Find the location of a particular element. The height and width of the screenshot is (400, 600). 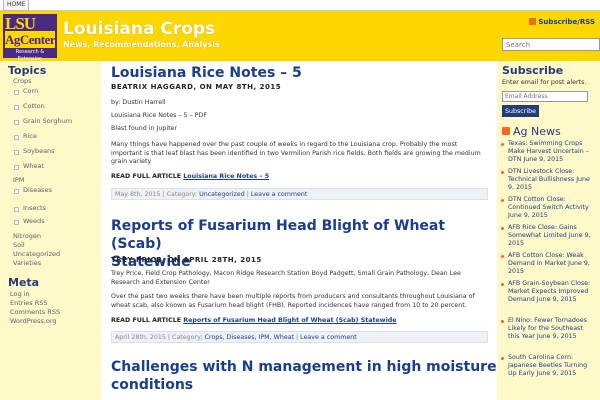

post-date: May 8th, 2015 is located at coordinates (138, 194).